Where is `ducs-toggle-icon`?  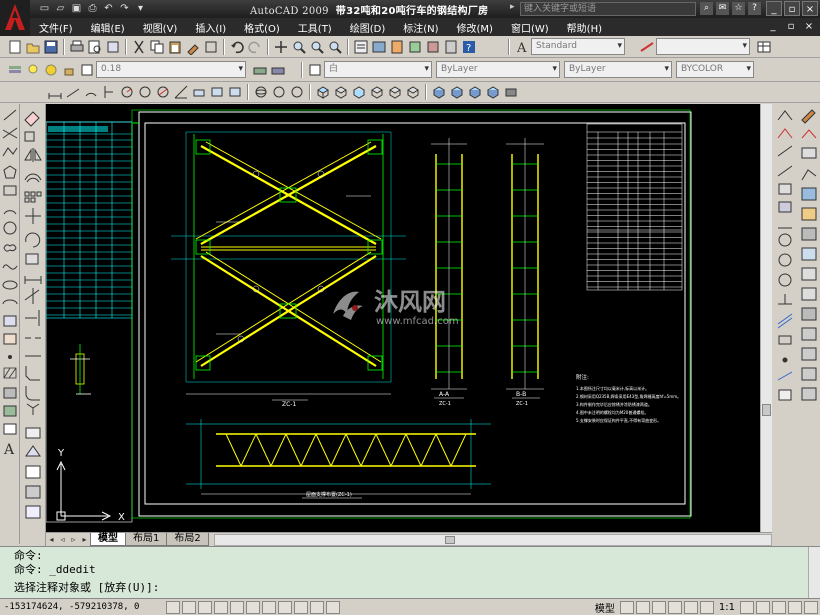 ducs-toggle-icon is located at coordinates (269, 607).